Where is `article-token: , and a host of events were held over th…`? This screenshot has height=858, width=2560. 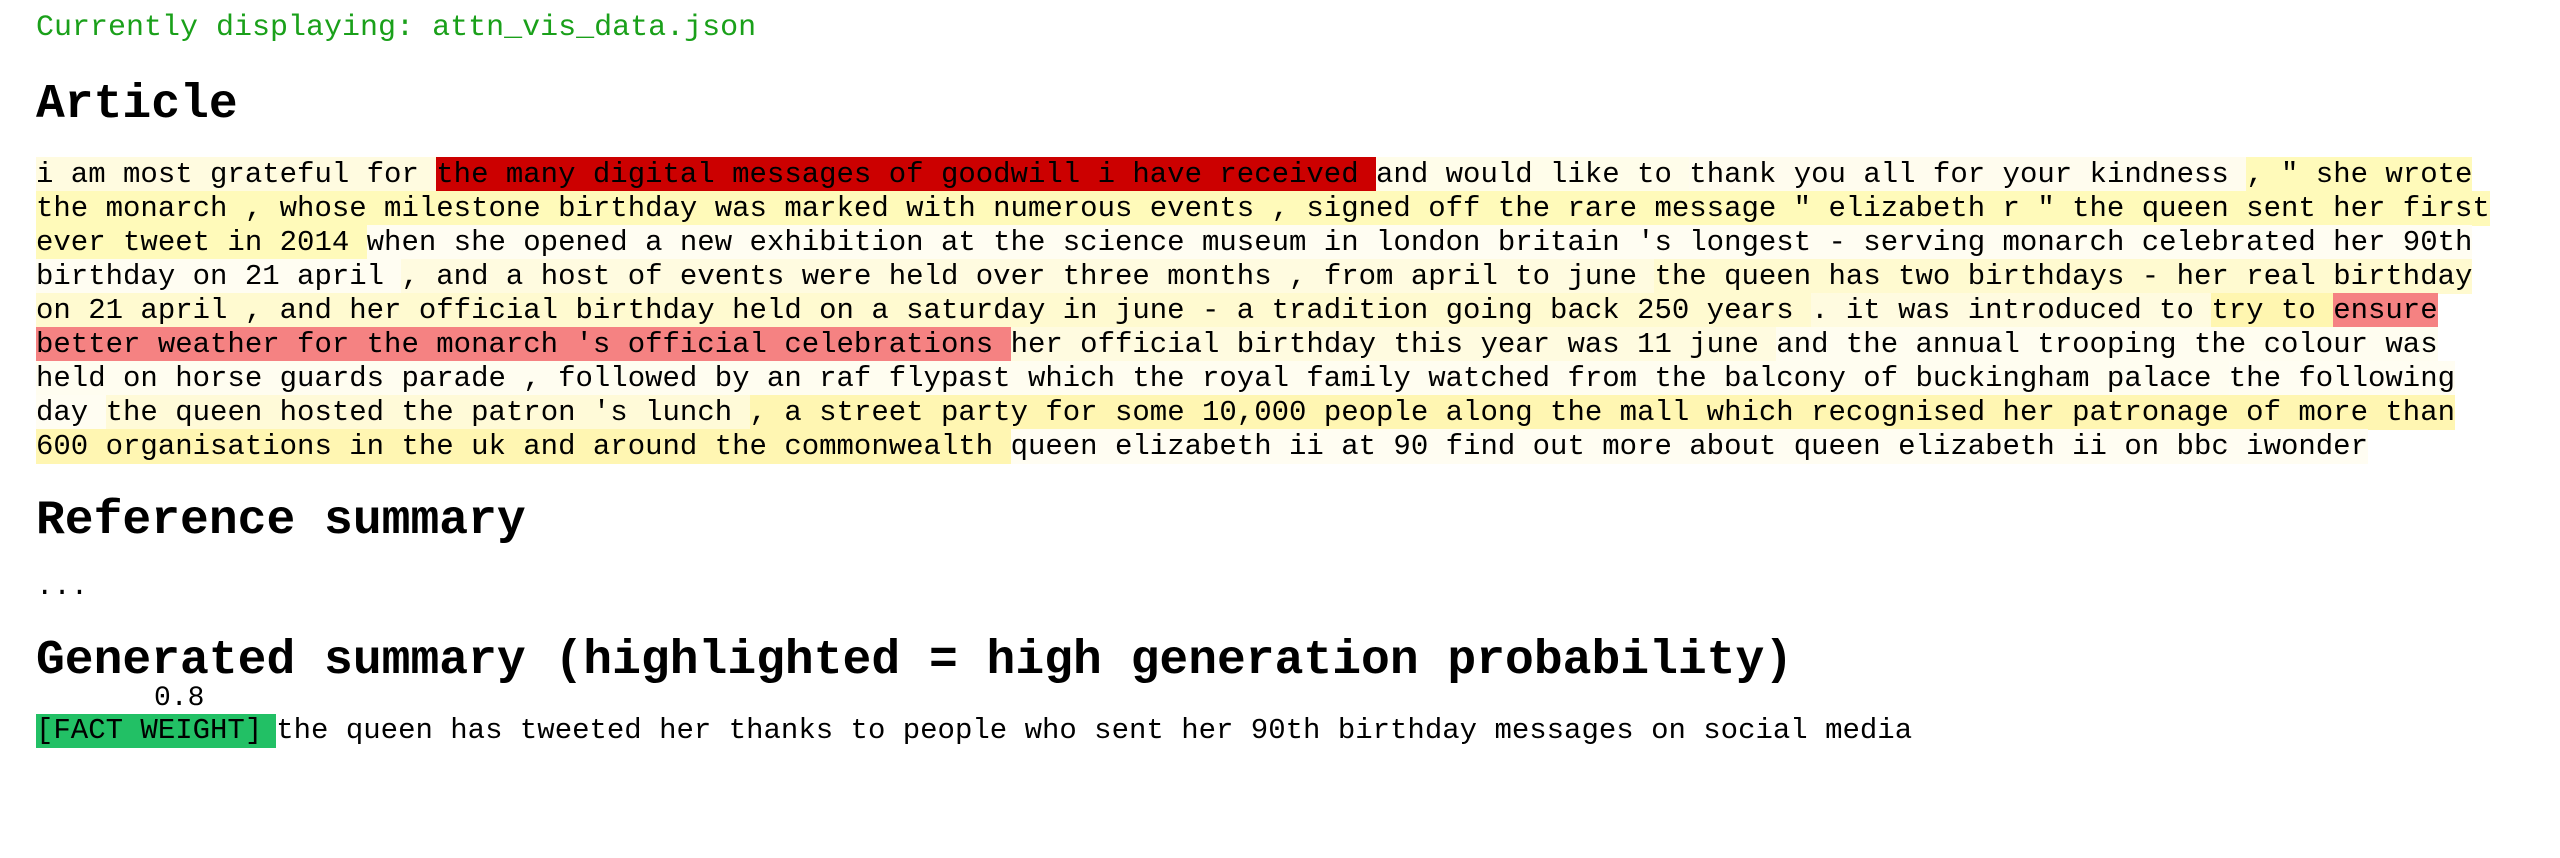
article-token: , and a host of events were held over th… is located at coordinates (1028, 276).